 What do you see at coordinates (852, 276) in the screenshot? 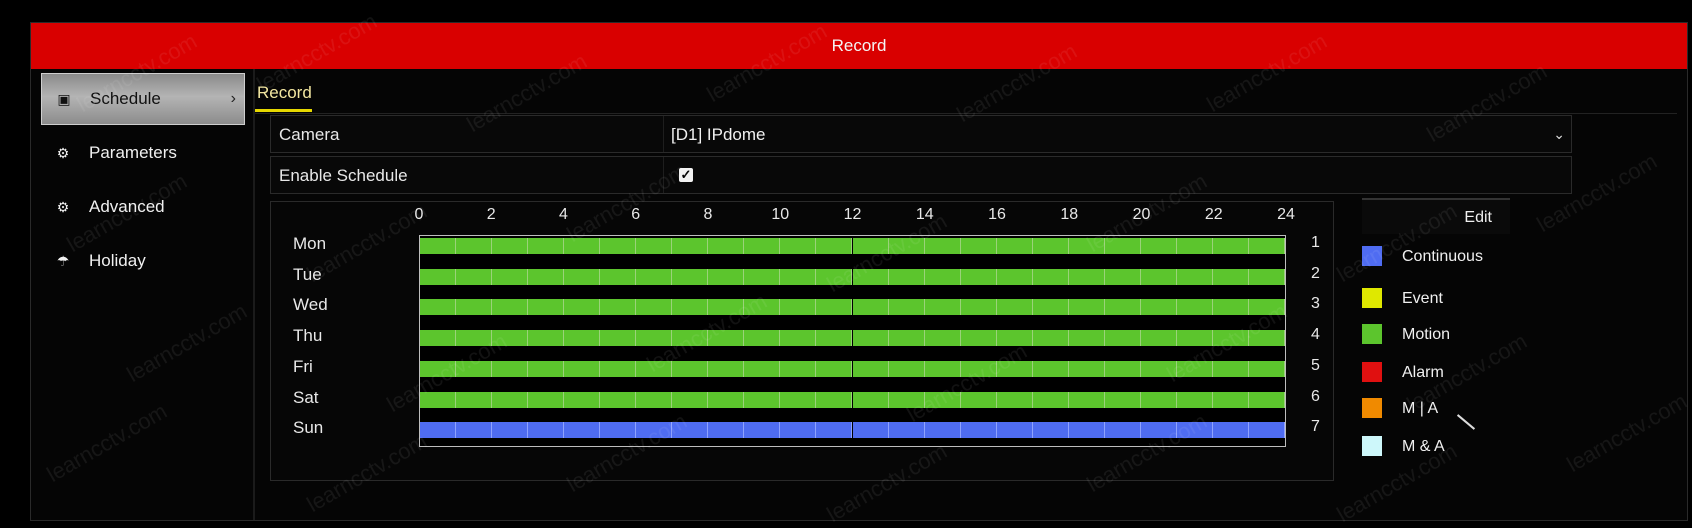
I see `schedule-row-tue` at bounding box center [852, 276].